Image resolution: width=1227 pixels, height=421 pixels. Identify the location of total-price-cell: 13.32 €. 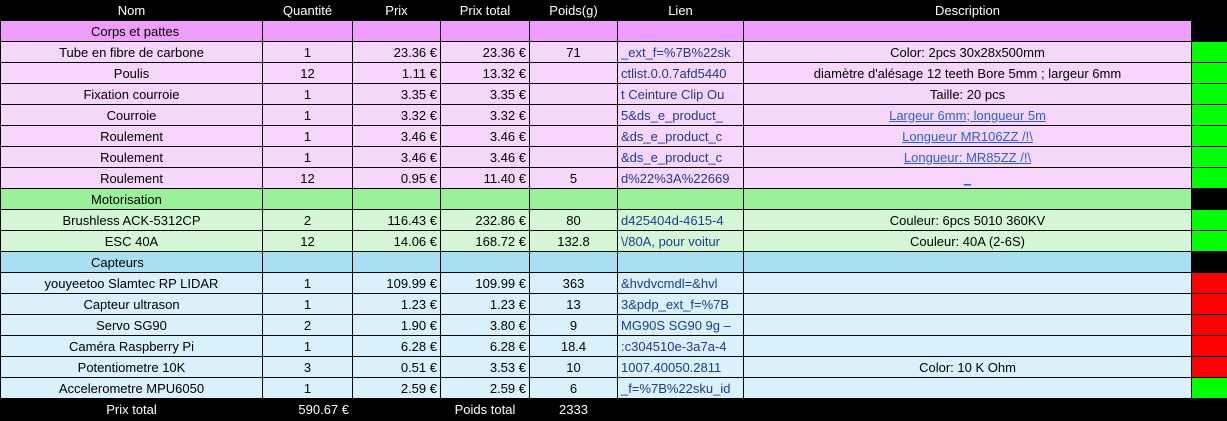
(485, 73).